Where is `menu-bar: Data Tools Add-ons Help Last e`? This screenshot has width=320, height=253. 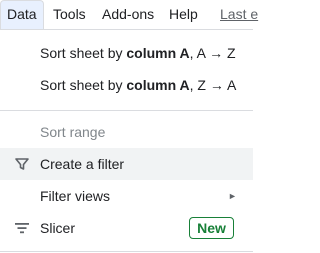
menu-bar: Data Tools Add-ons Help Last e is located at coordinates (129, 14).